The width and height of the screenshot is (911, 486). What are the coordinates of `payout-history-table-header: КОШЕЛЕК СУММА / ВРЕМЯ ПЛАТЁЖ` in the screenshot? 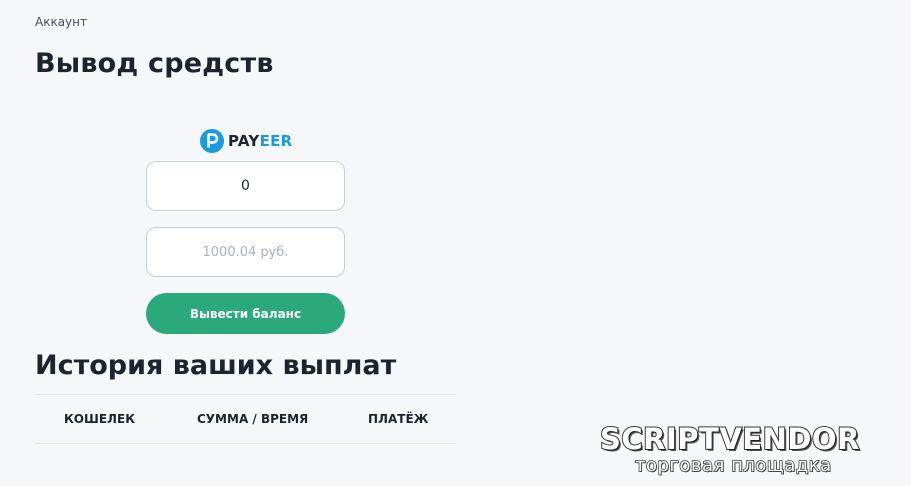 It's located at (245, 419).